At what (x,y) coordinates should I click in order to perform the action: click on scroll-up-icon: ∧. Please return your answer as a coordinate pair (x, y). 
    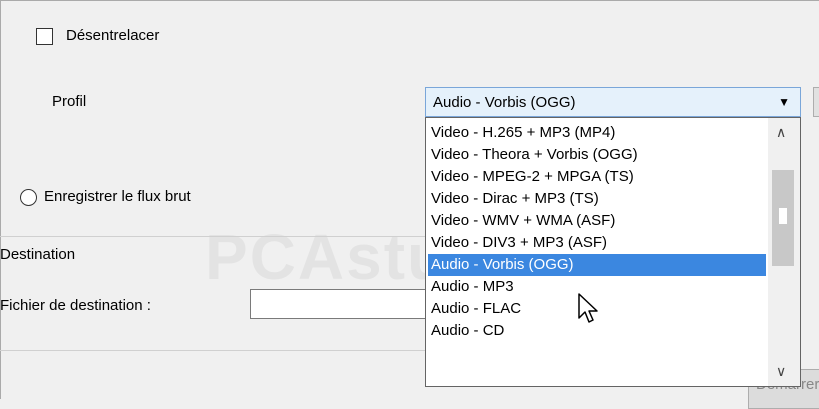
    Looking at the image, I should click on (781, 132).